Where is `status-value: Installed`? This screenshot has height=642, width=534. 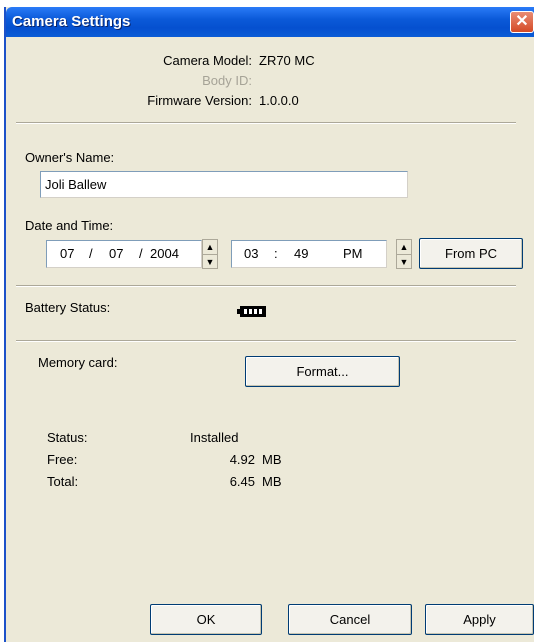
status-value: Installed is located at coordinates (214, 437).